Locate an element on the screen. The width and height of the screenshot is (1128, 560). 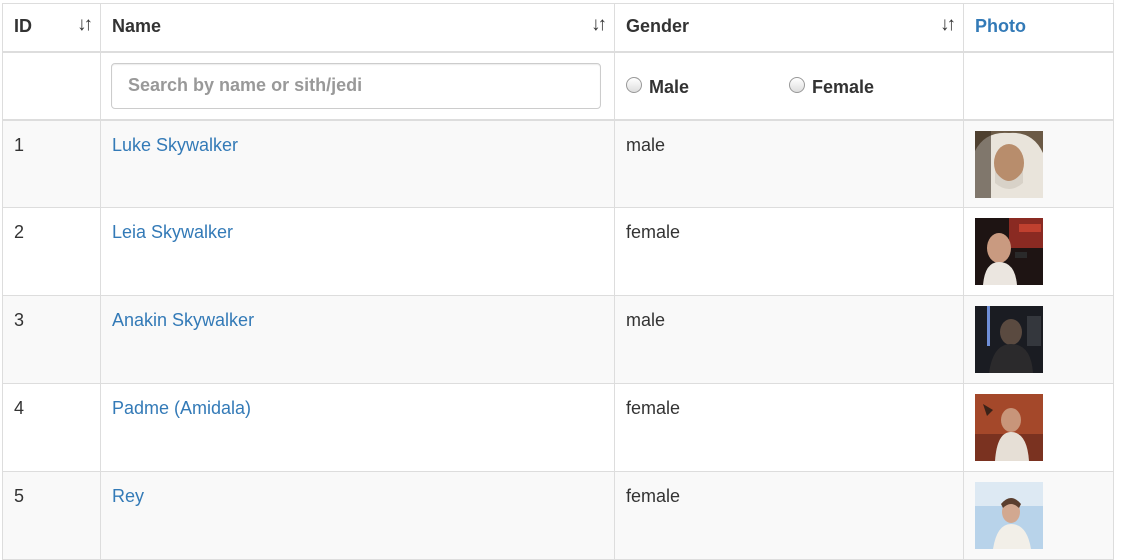
search-input is located at coordinates (356, 85).